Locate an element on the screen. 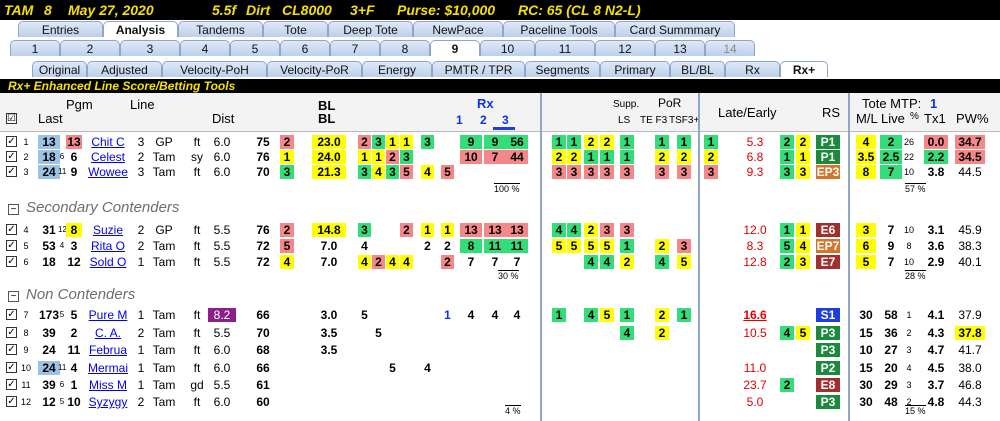  footnote-rx-contenders: 100 % is located at coordinates (507, 188).